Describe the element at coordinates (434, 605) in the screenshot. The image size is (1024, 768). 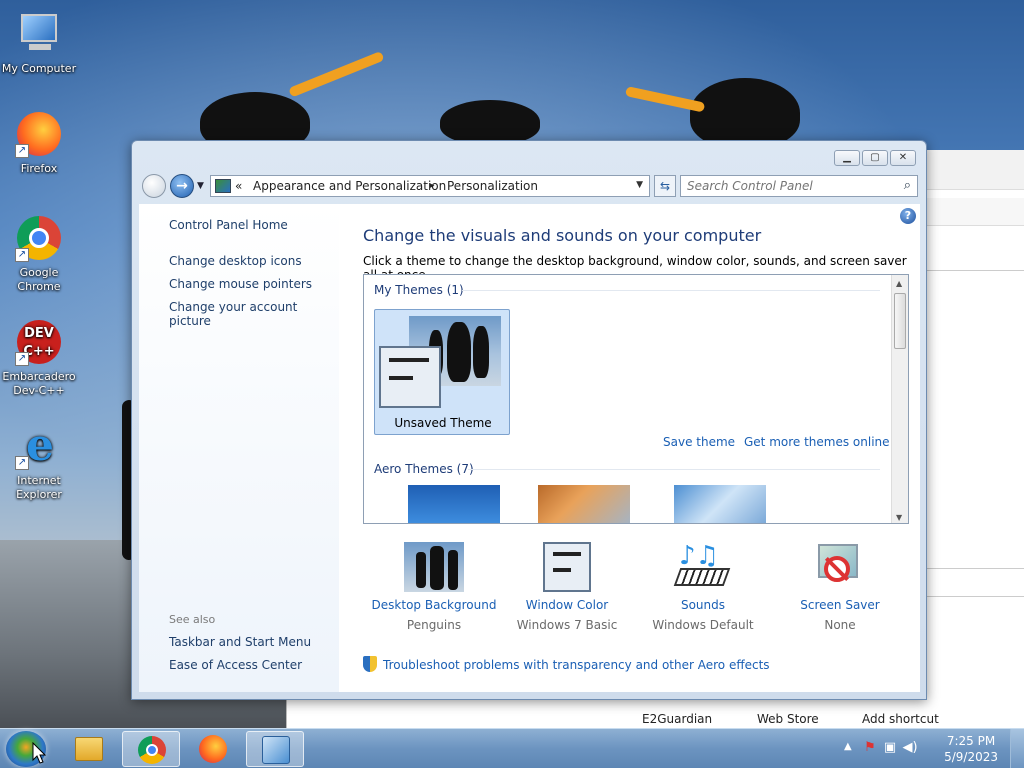
I see `desktop-background-title: Desktop Background` at that location.